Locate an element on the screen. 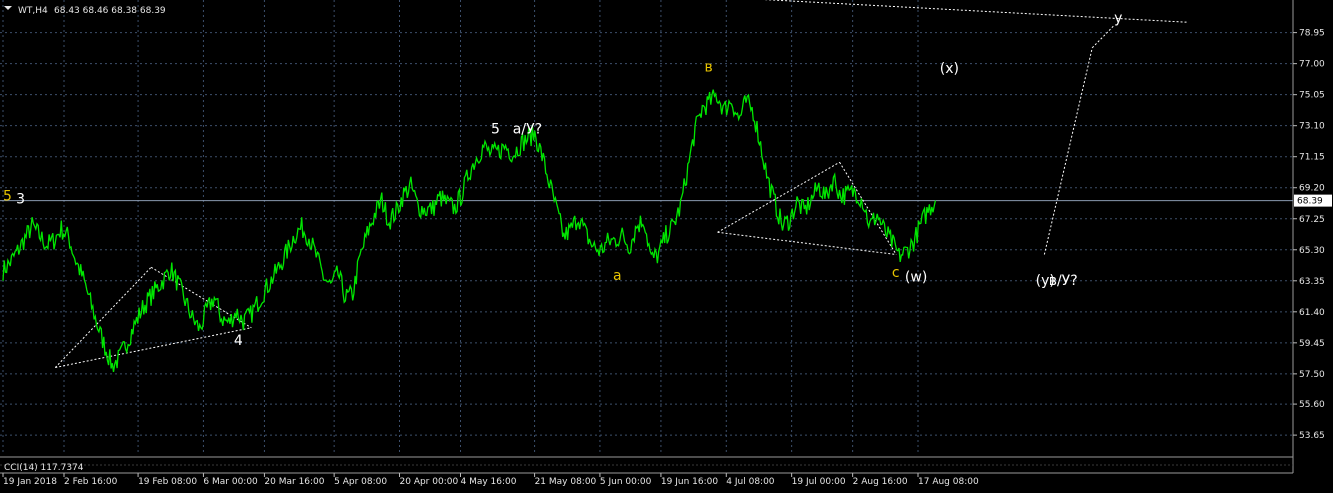 The height and width of the screenshot is (493, 1333). x-tick-label: 5 Jun 00:00 is located at coordinates (626, 482).